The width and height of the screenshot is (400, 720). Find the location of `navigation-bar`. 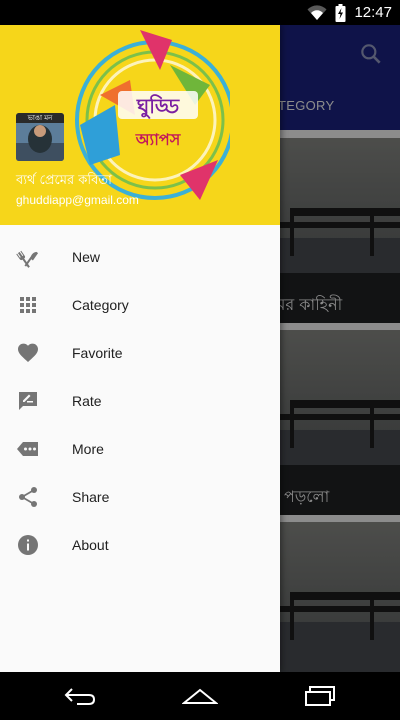

navigation-bar is located at coordinates (200, 696).